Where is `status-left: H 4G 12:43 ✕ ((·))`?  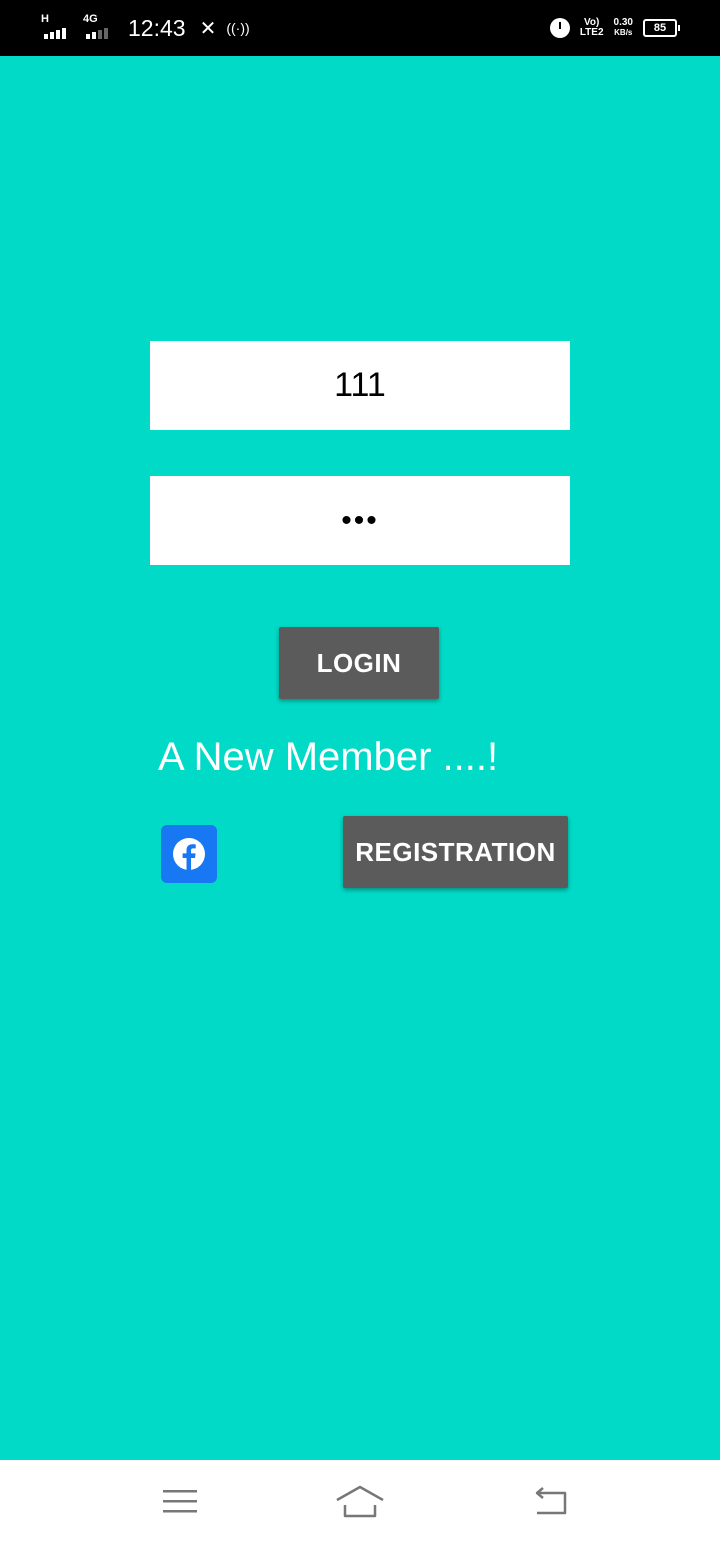 status-left: H 4G 12:43 ✕ ((·)) is located at coordinates (145, 28).